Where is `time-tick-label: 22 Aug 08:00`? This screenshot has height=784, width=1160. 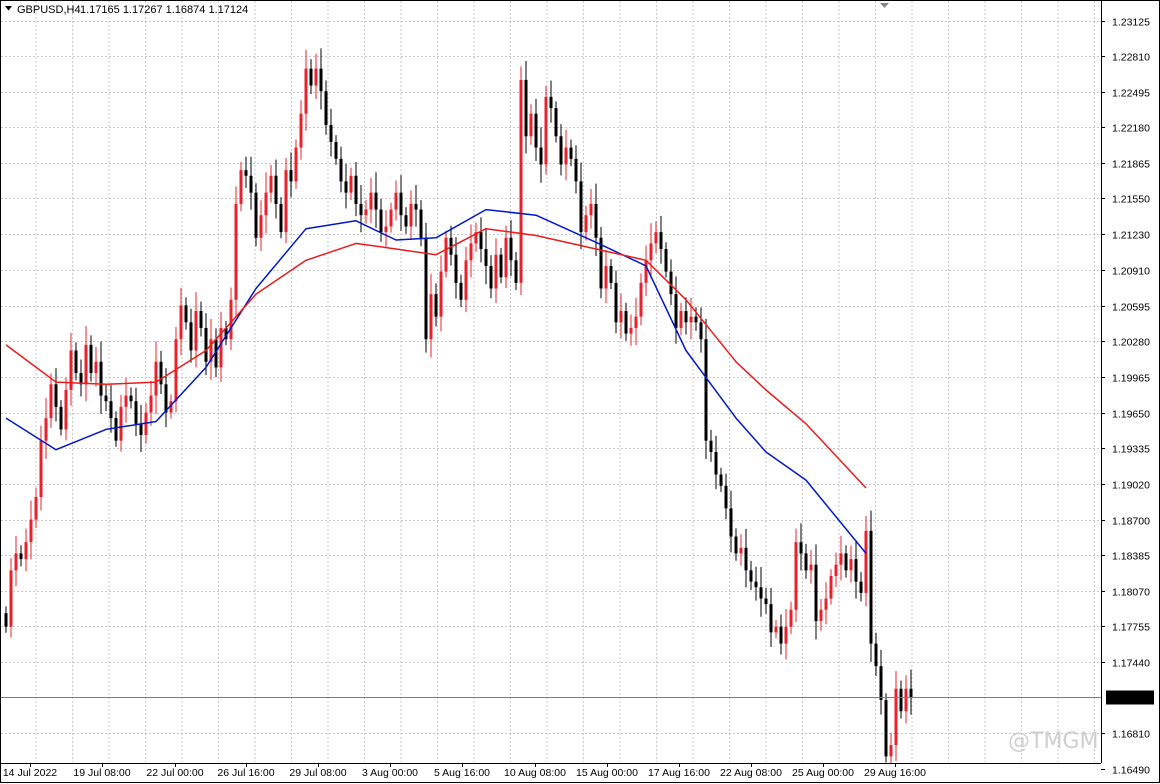
time-tick-label: 22 Aug 08:00 is located at coordinates (751, 773).